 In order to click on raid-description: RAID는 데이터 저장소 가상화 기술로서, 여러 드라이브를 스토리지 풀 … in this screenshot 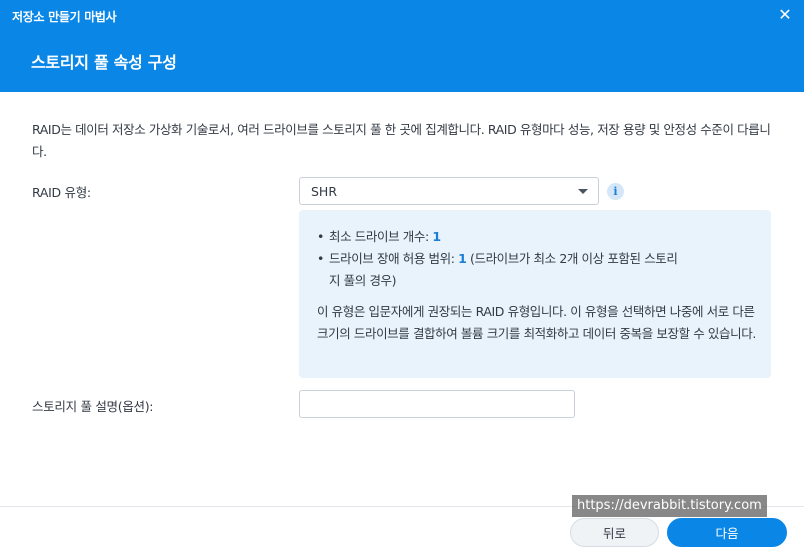, I will do `click(401, 140)`.